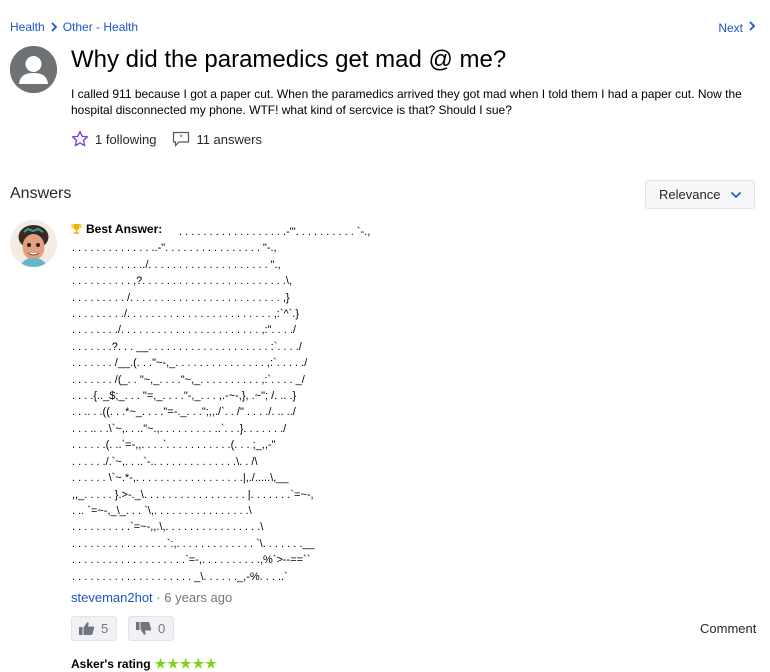  What do you see at coordinates (736, 195) in the screenshot?
I see `chevron-down-icon` at bounding box center [736, 195].